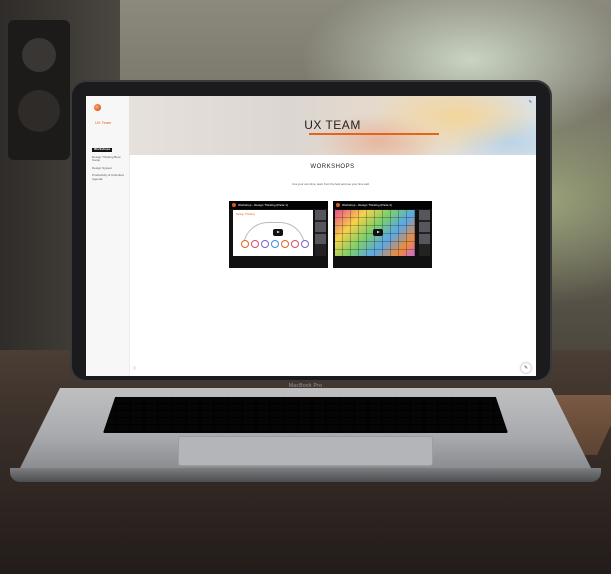 The width and height of the screenshot is (611, 574). What do you see at coordinates (110, 168) in the screenshot?
I see `sidebar-item-design-system: Design System` at bounding box center [110, 168].